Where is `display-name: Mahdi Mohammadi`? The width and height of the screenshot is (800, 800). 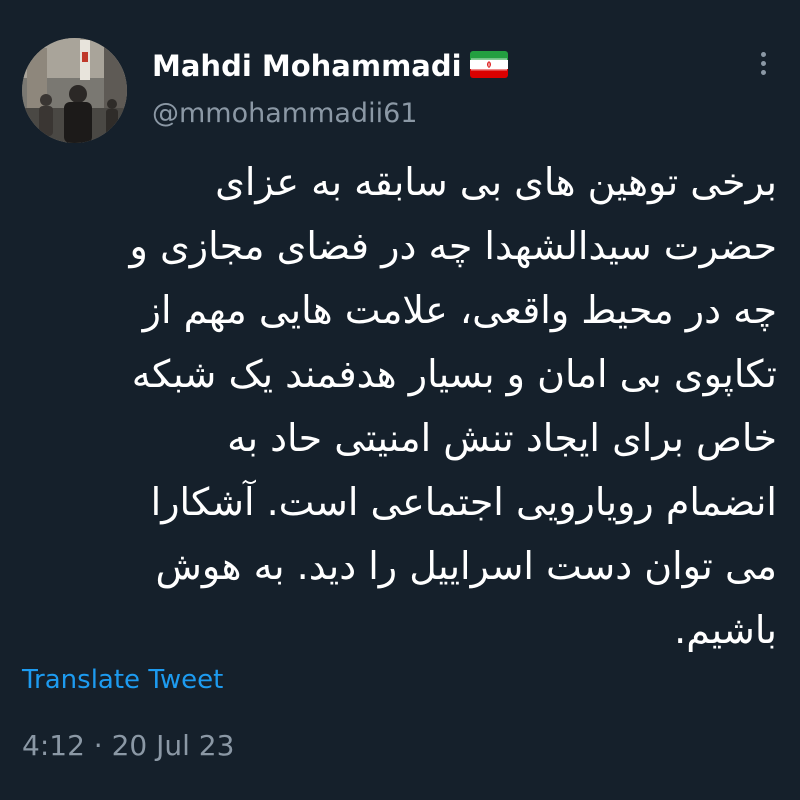 display-name: Mahdi Mohammadi is located at coordinates (307, 66).